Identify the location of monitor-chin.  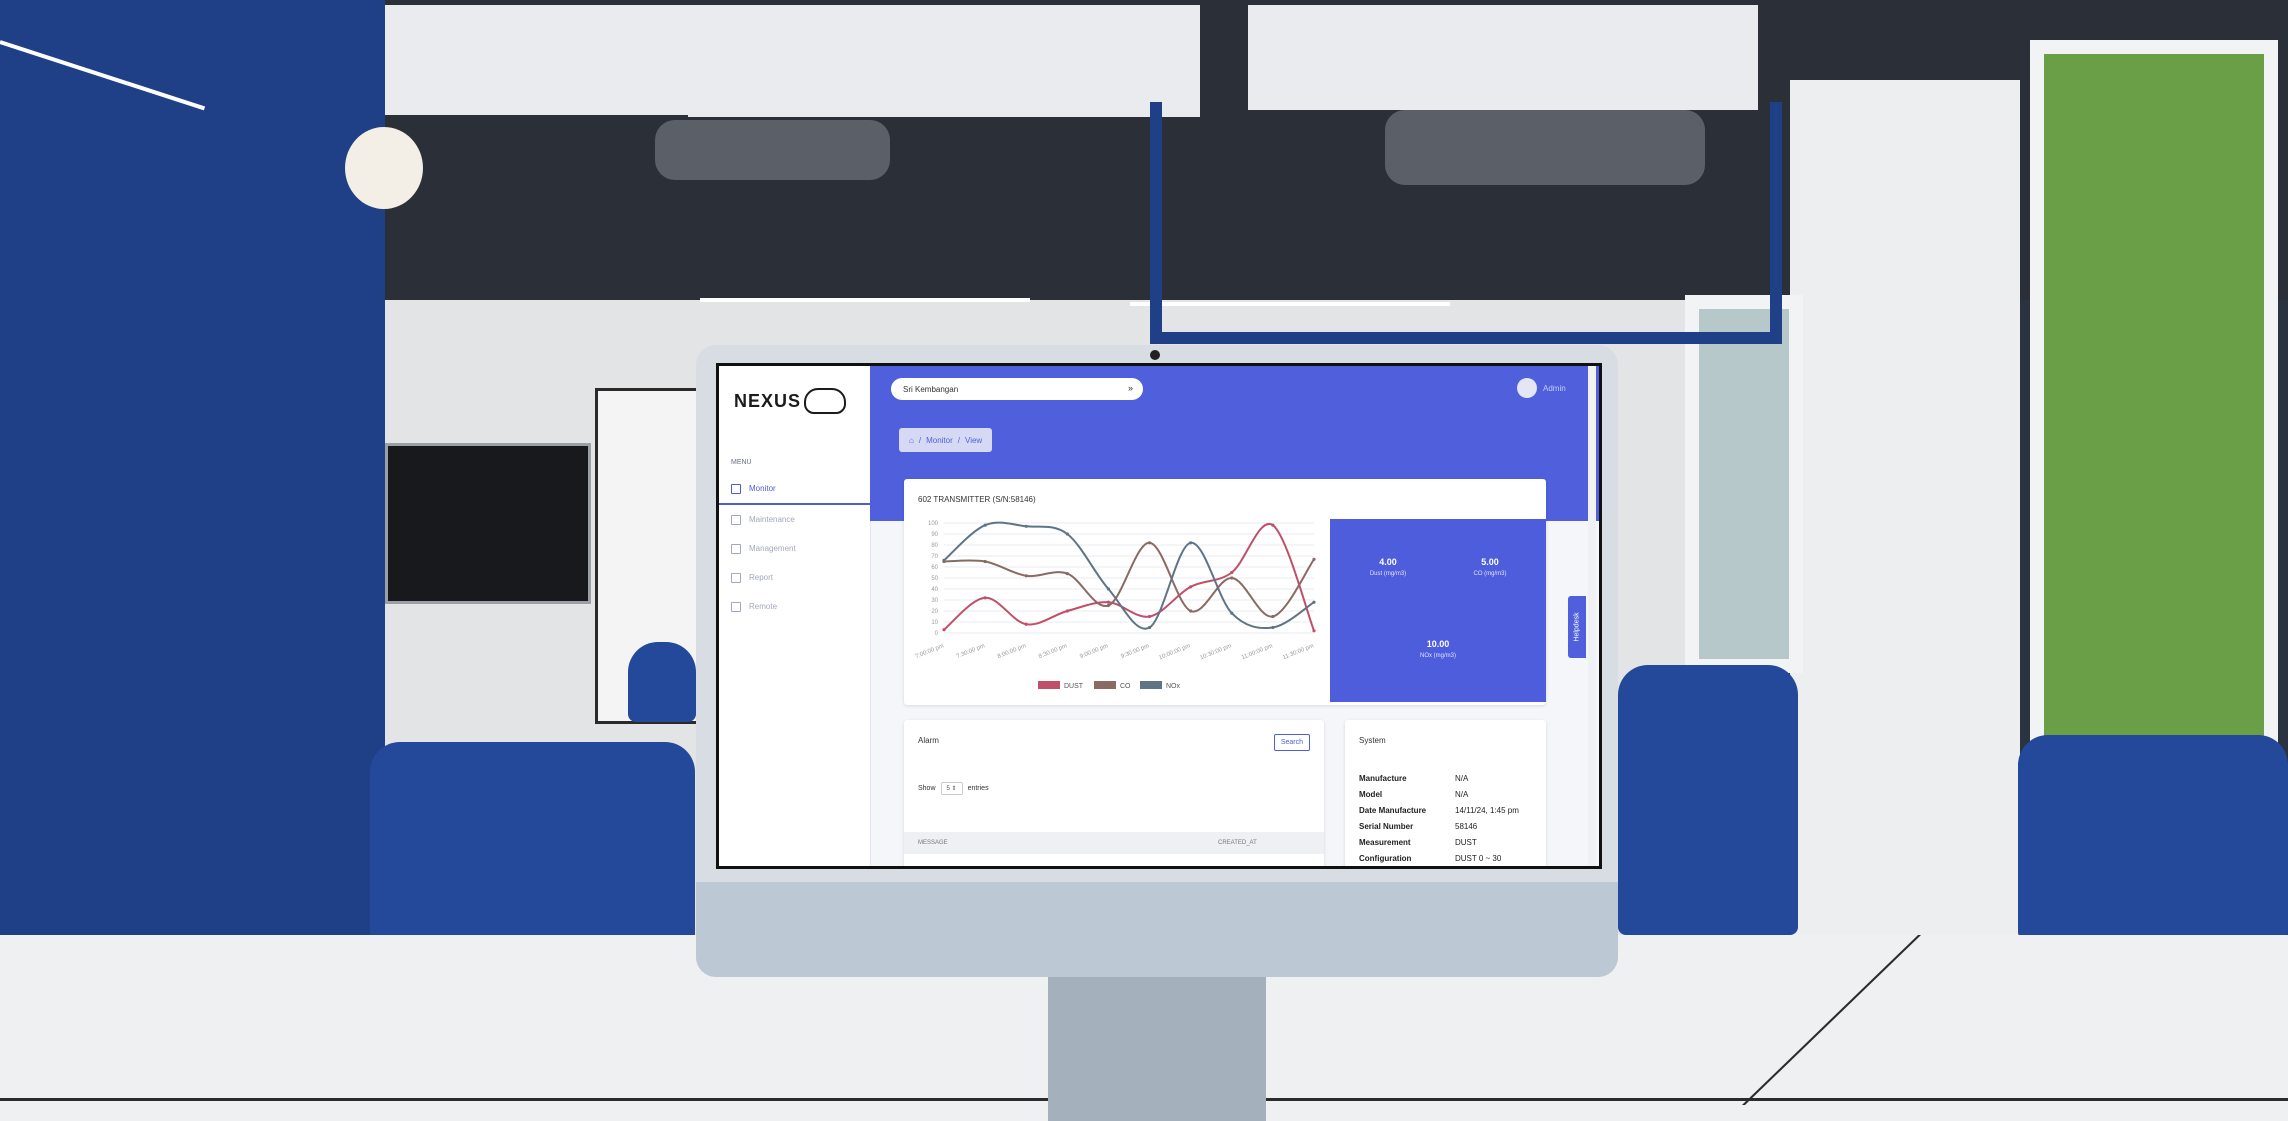
(1157, 929).